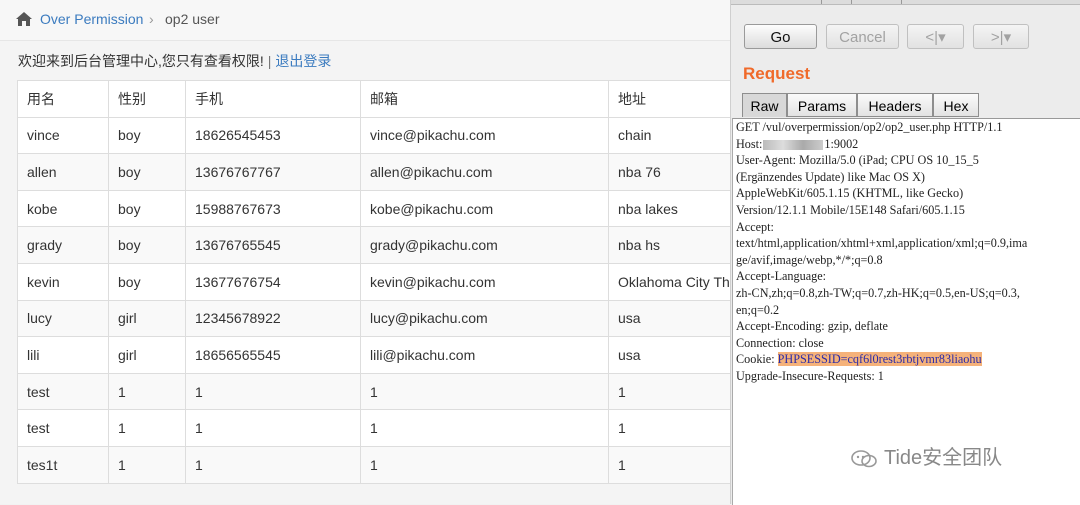 Image resolution: width=1080 pixels, height=505 pixels. Describe the element at coordinates (895, 105) in the screenshot. I see `tab-headers: Headers` at that location.